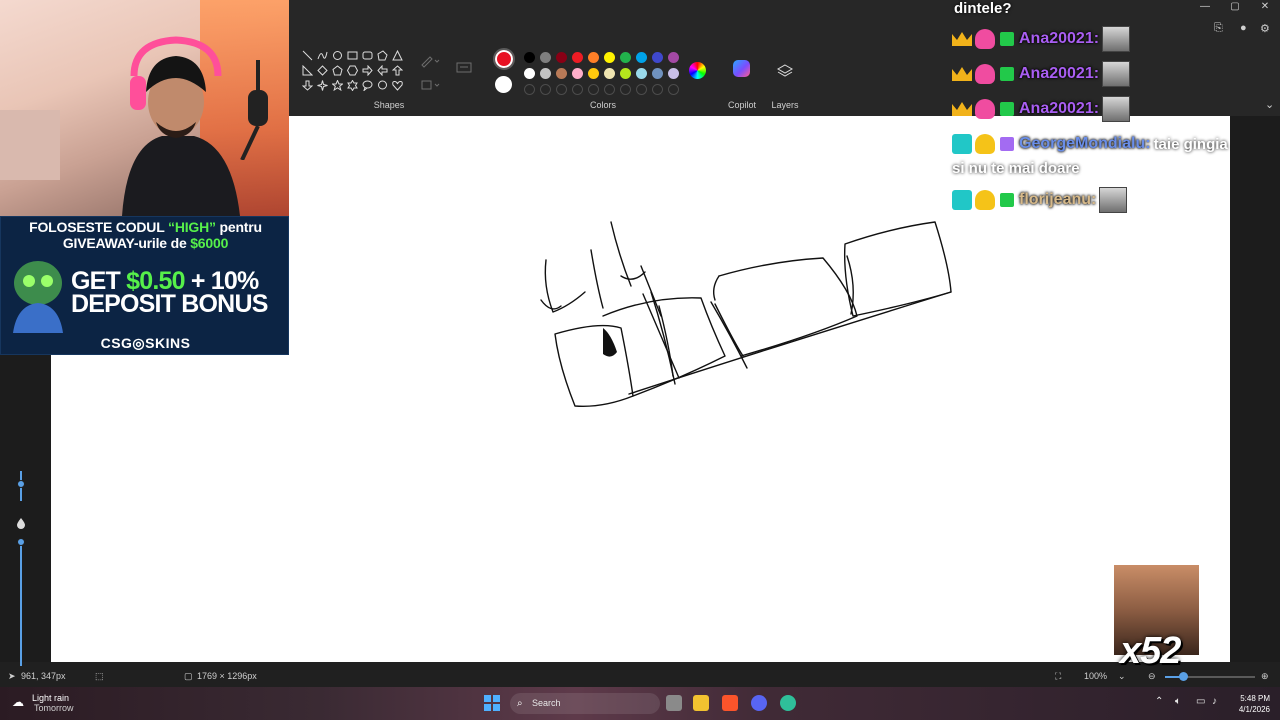  Describe the element at coordinates (352, 55) in the screenshot. I see `rectangle-shape-icon` at that location.